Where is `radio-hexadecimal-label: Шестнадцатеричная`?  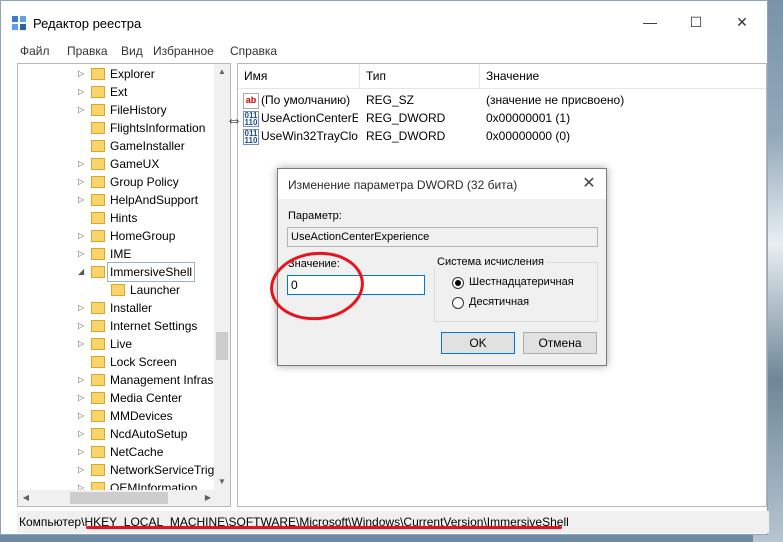 radio-hexadecimal-label: Шестнадцатеричная is located at coordinates (521, 282).